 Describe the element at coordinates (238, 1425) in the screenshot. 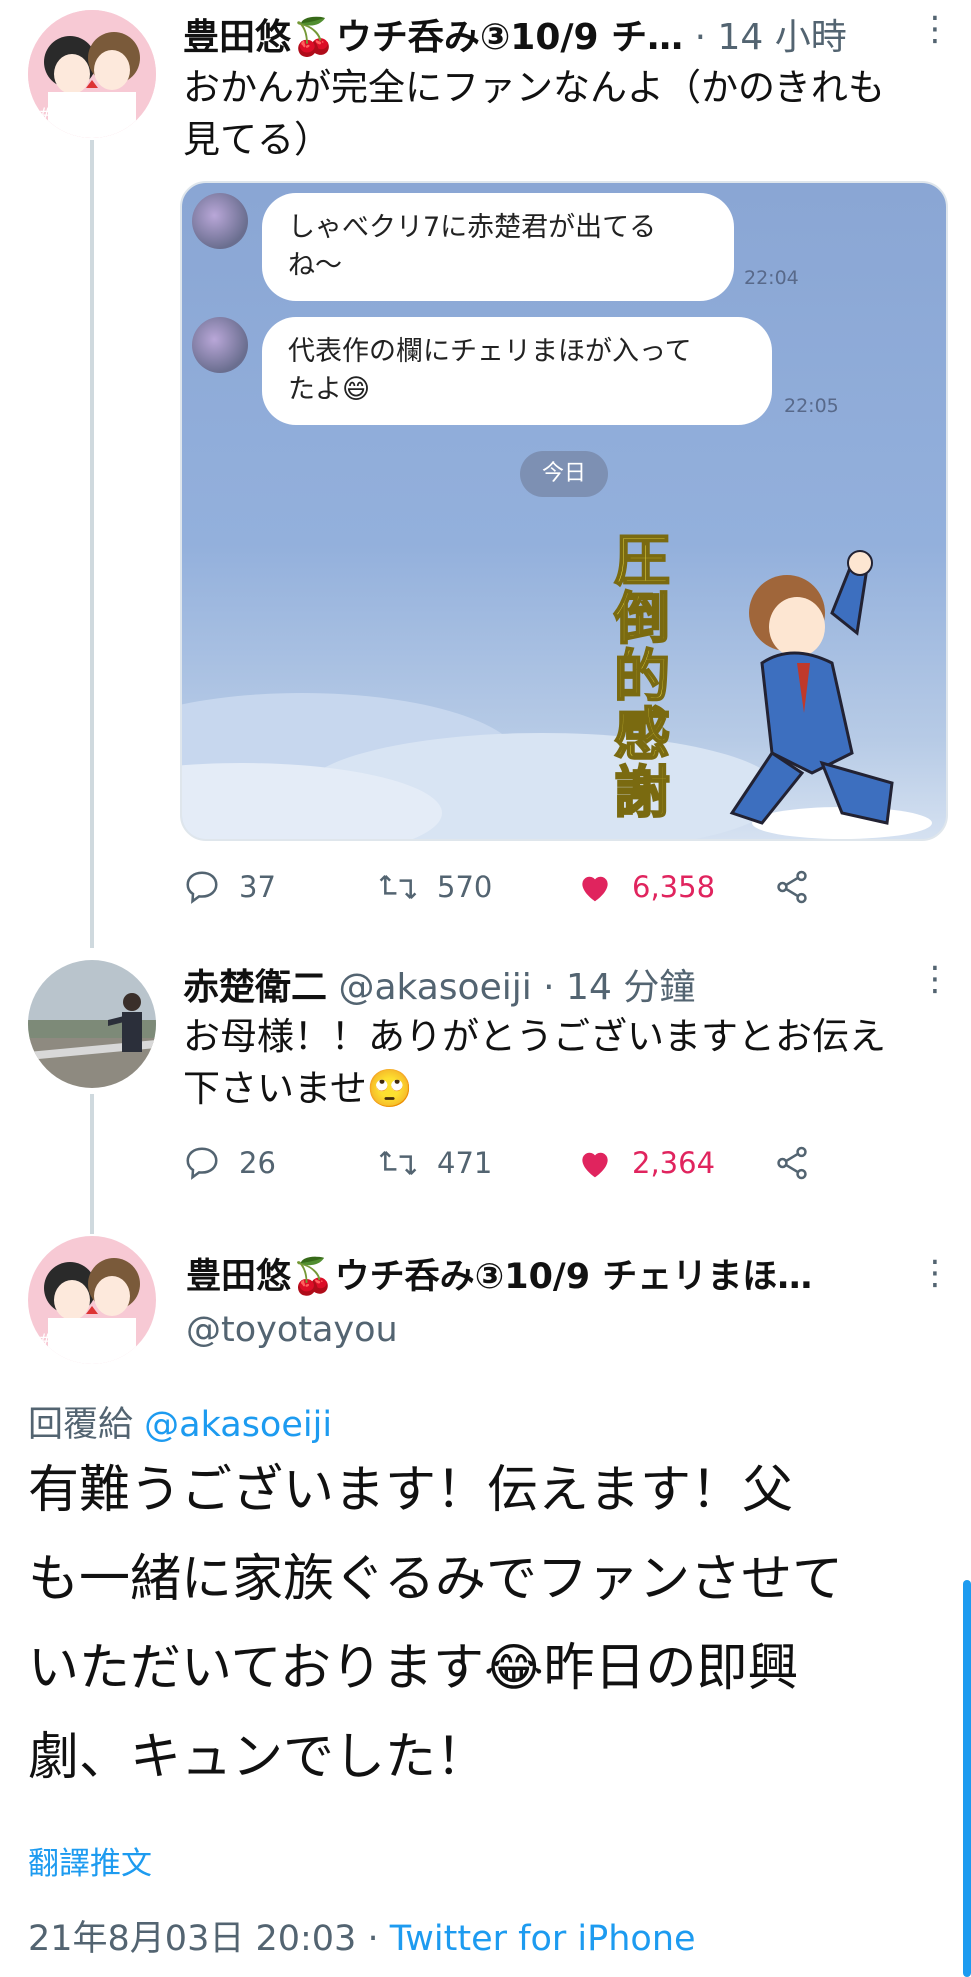

I see `replying-to-link: @akasoeiji` at that location.